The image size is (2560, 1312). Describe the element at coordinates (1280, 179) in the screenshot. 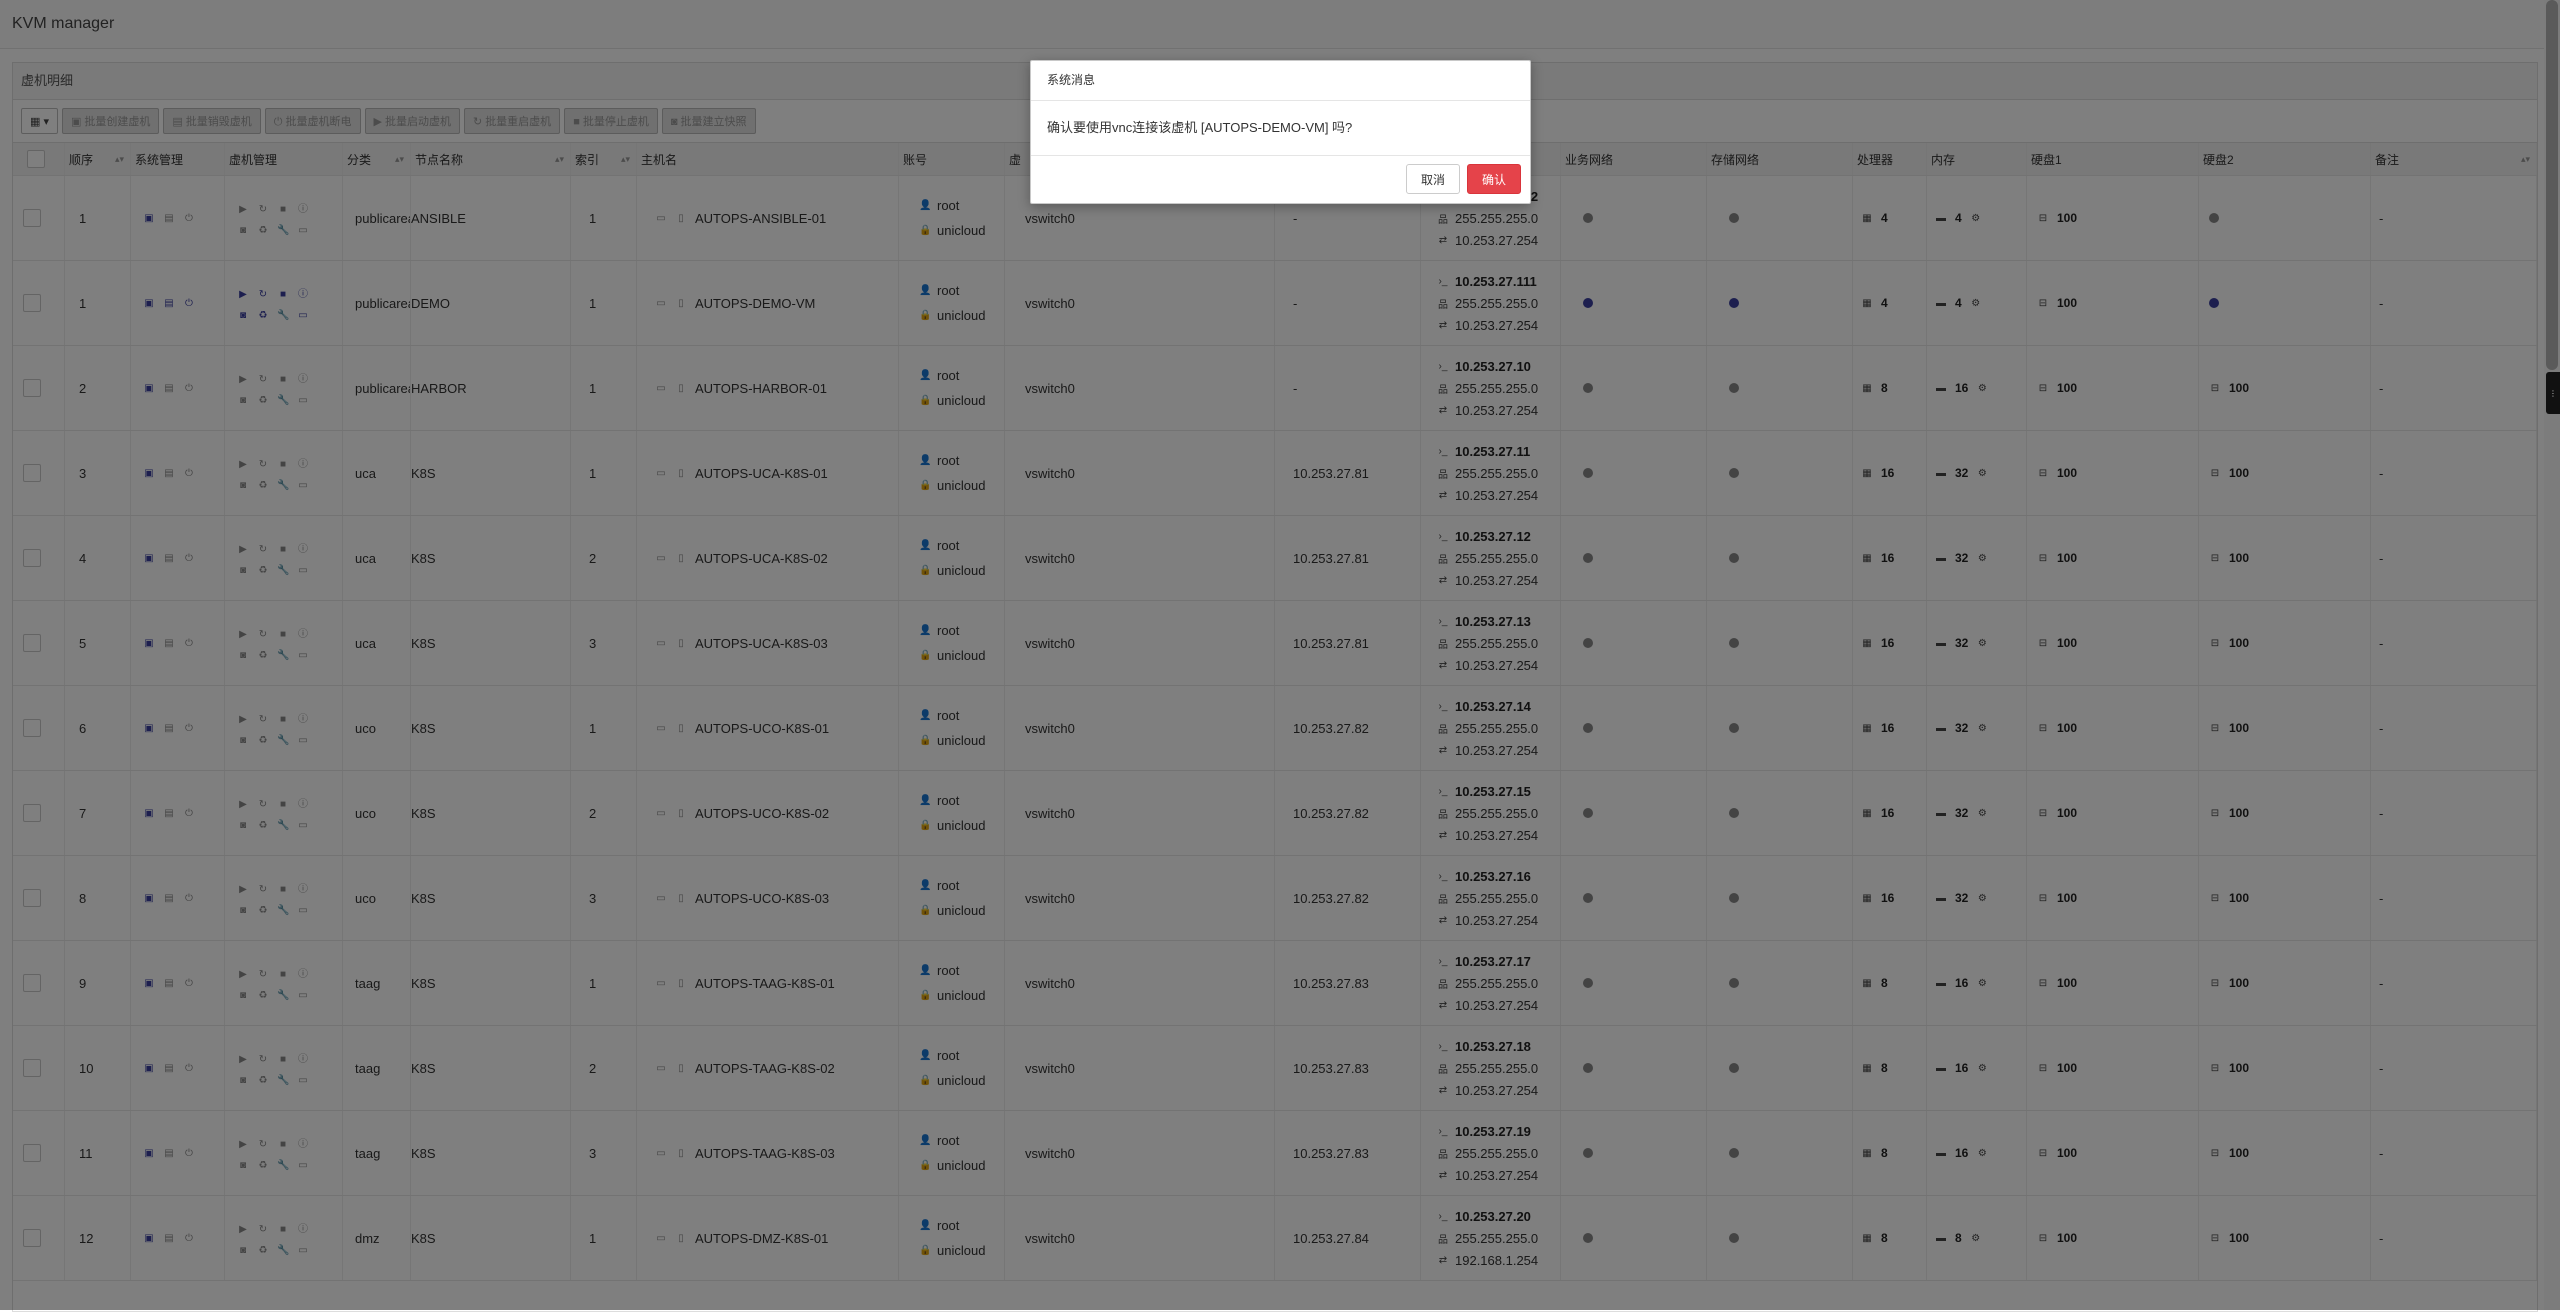

I see `dialog-footer: 取消 确认` at that location.